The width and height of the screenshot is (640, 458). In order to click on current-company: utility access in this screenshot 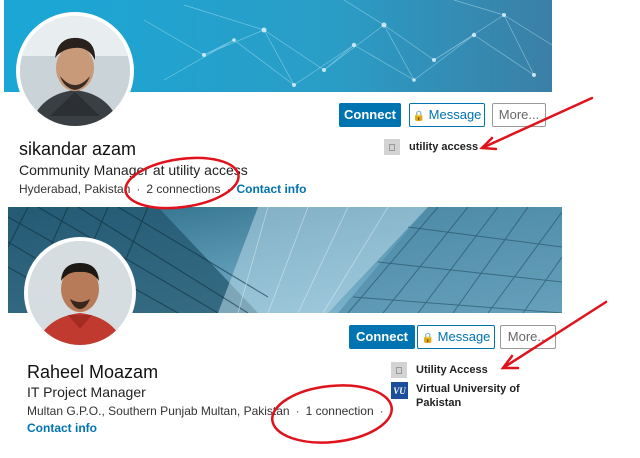, I will do `click(431, 147)`.